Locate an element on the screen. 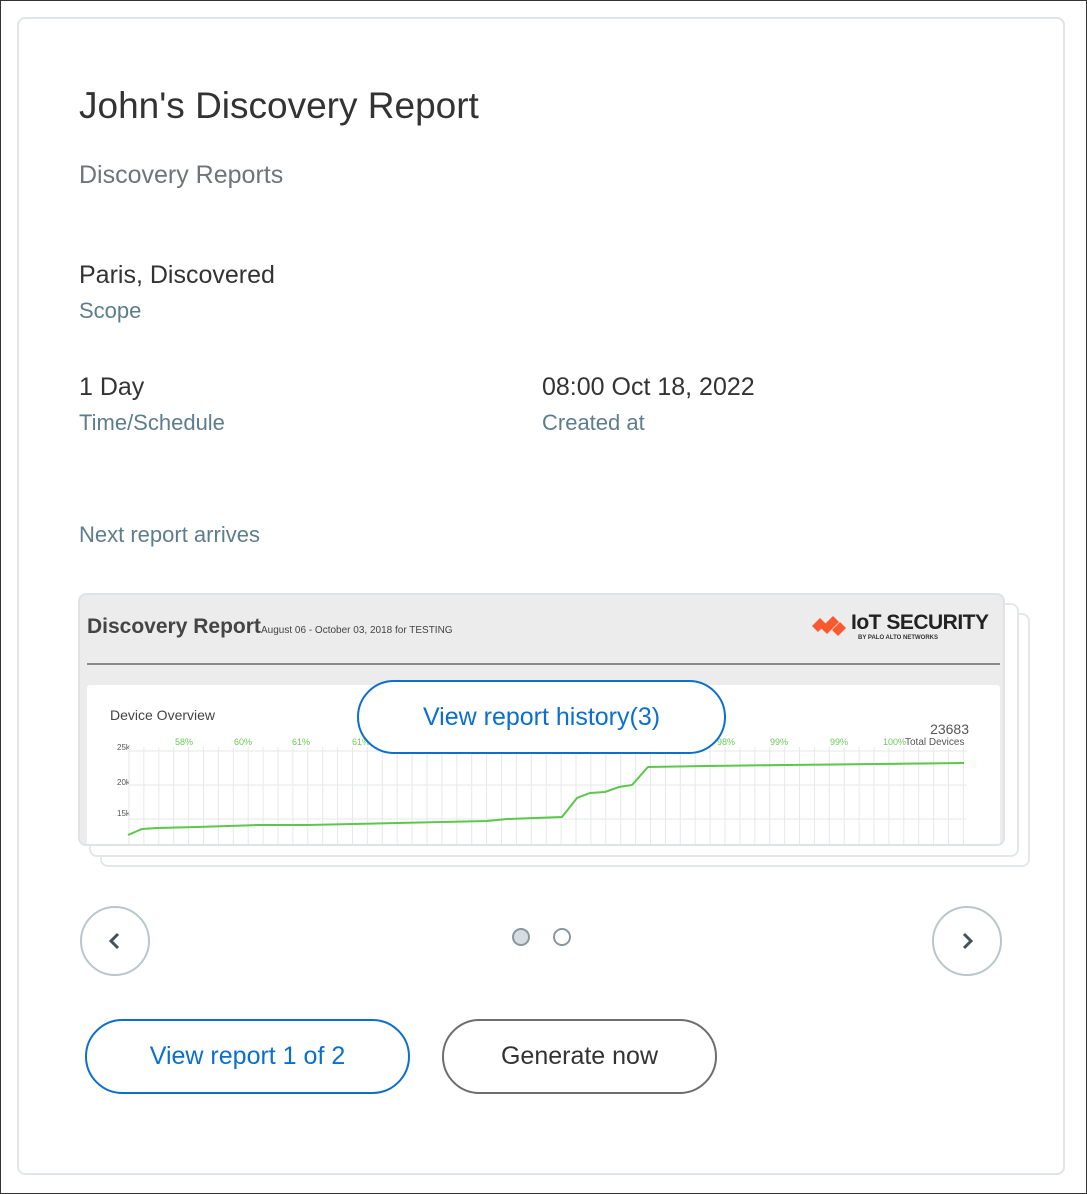 The image size is (1087, 1194). schedule-value: 1 Day is located at coordinates (112, 387).